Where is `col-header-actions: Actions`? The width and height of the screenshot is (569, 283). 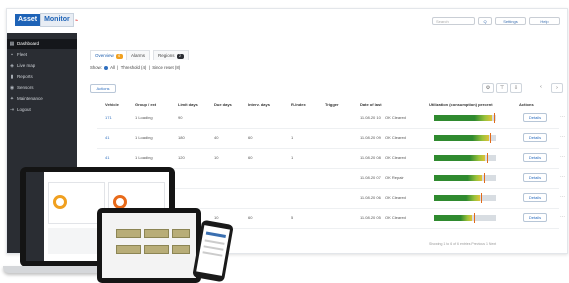 col-header-actions: Actions is located at coordinates (526, 104).